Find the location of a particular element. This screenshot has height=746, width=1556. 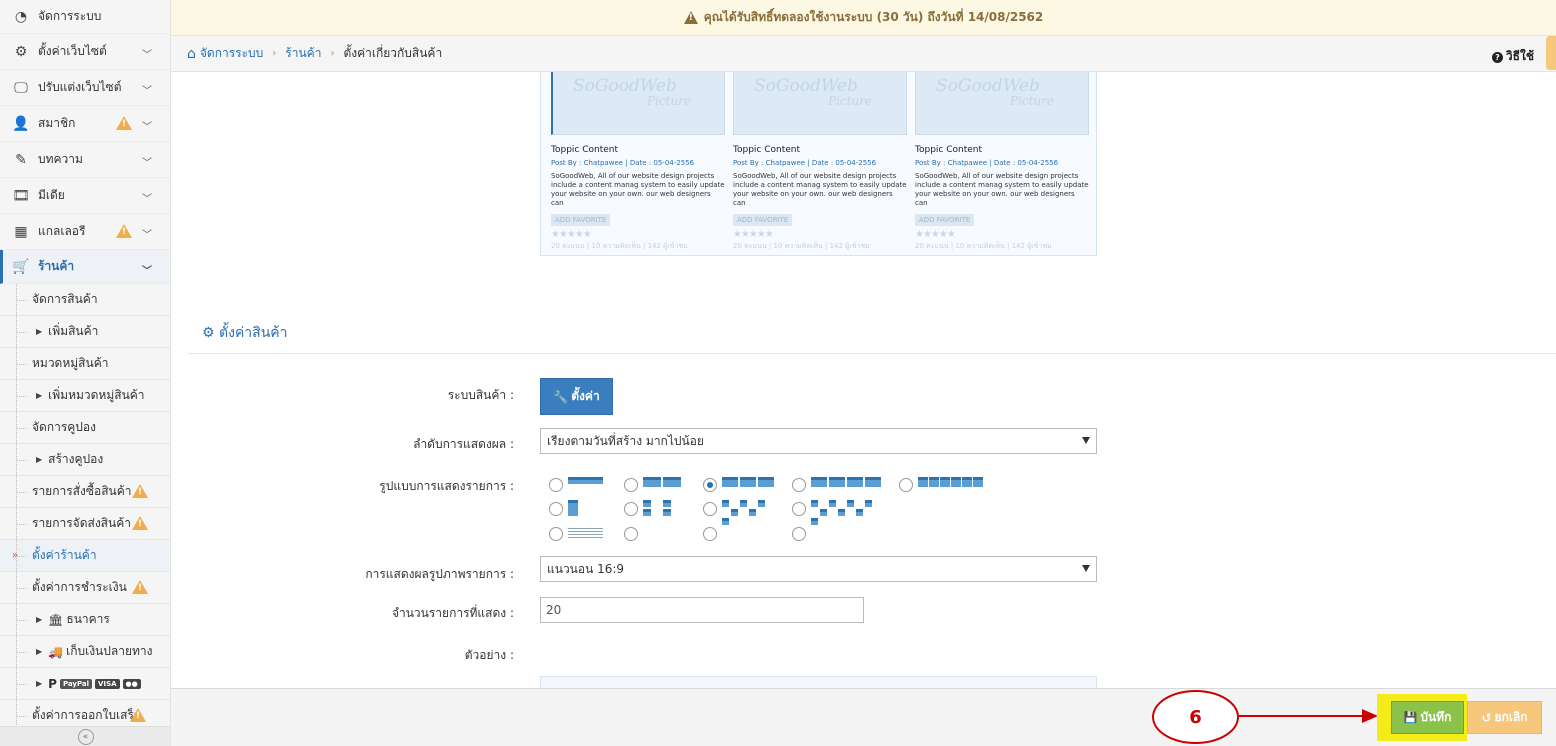

sidebar-subitem-add-category: ▶ เพิ่มหมวดหมู่สินค้า is located at coordinates (85, 396).